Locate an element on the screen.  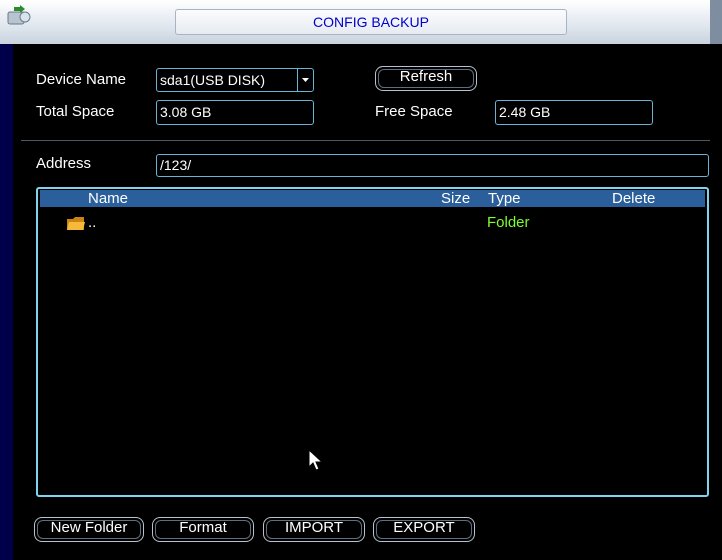
export-button: EXPORT is located at coordinates (424, 529).